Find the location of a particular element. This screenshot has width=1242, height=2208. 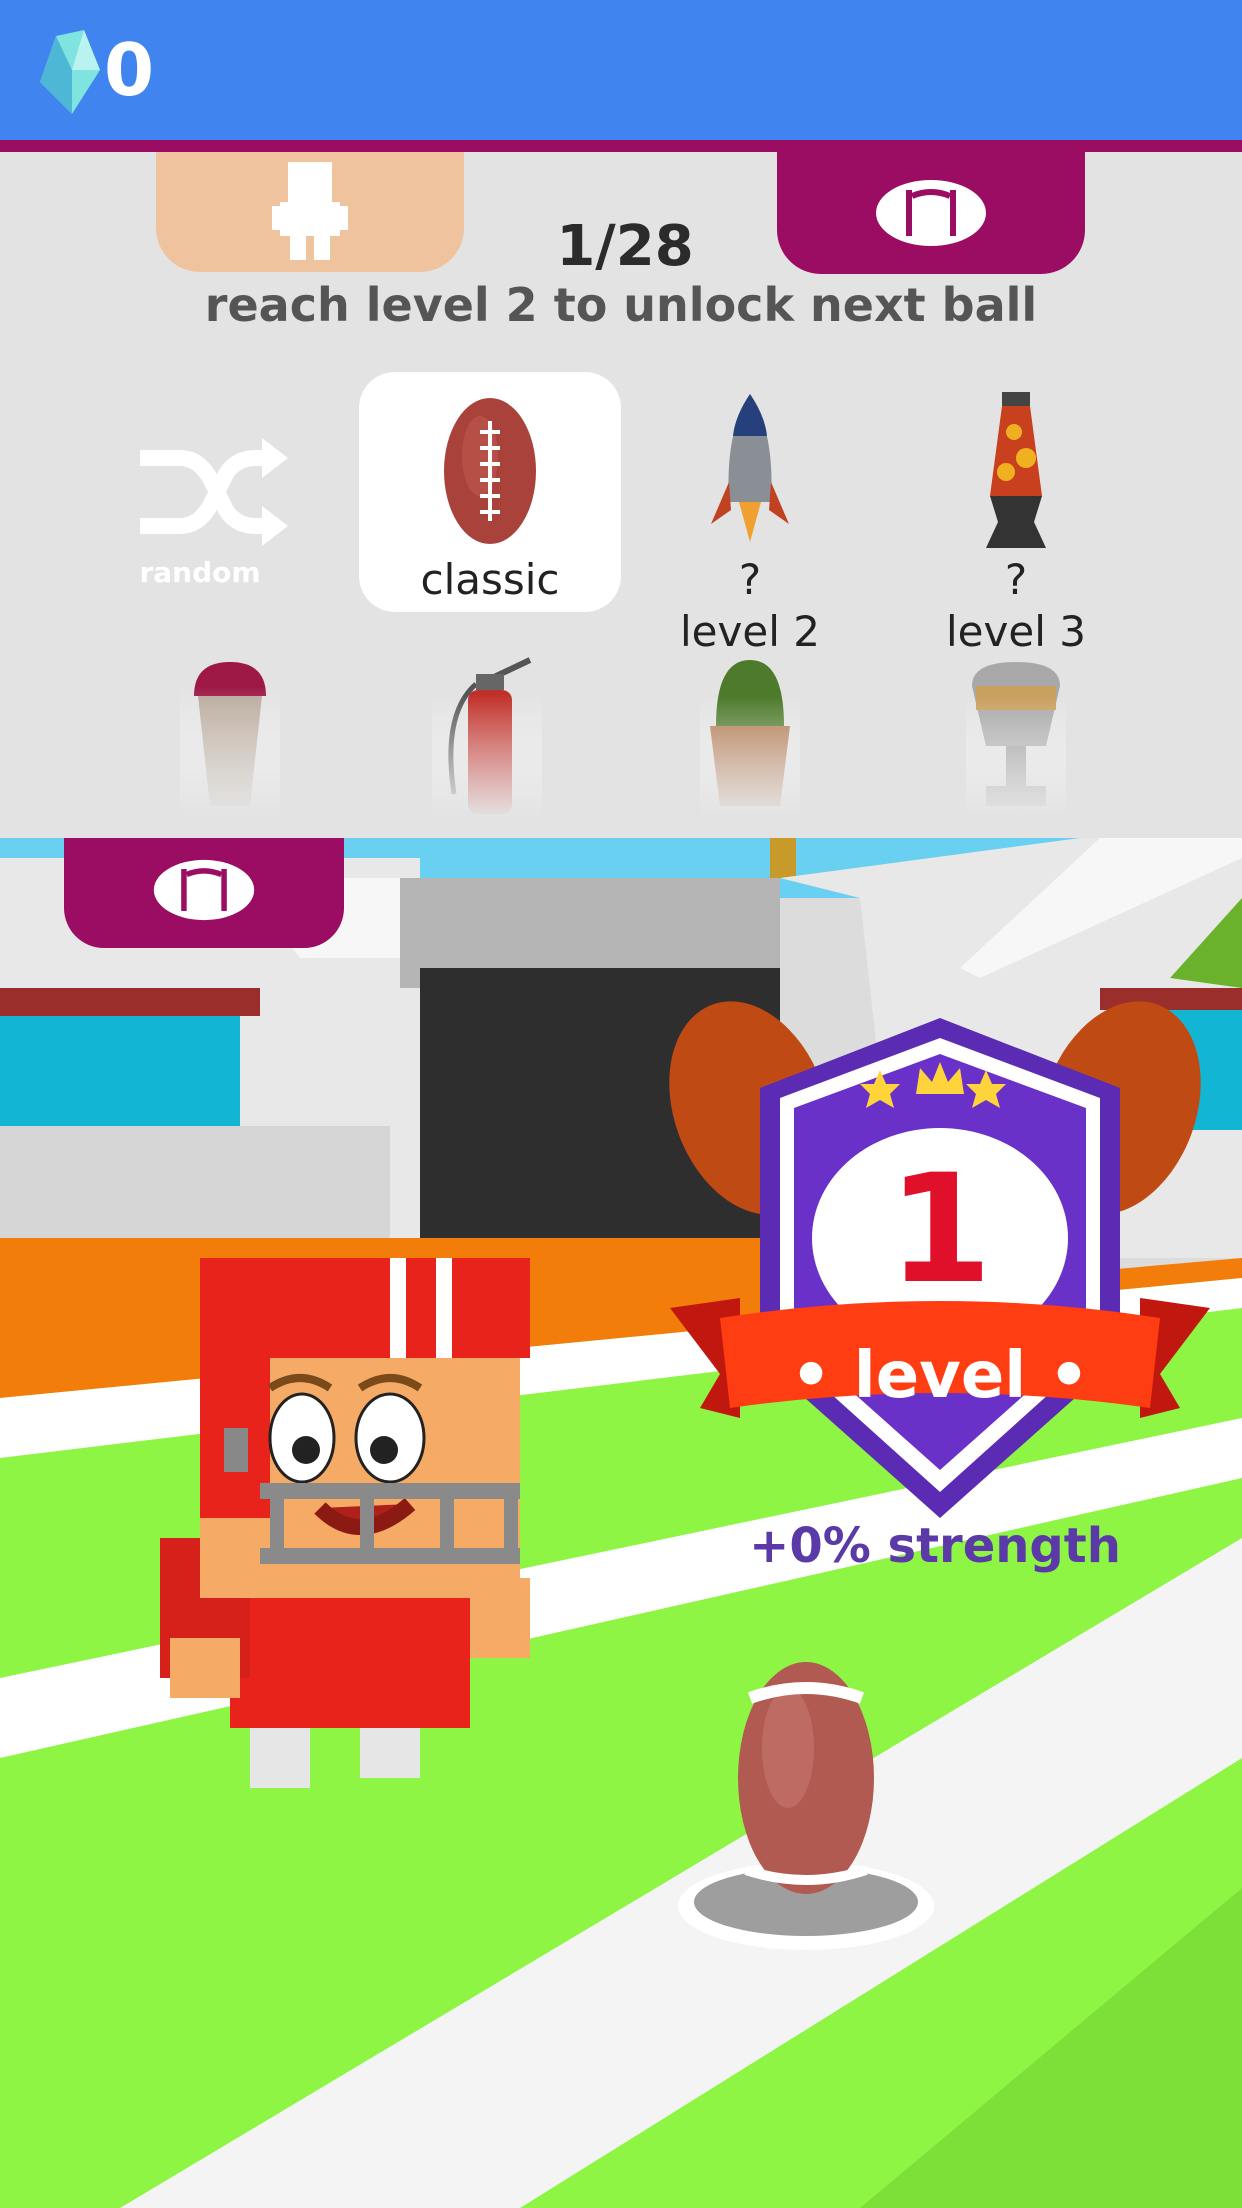

ball-item-random is located at coordinates (210, 495).